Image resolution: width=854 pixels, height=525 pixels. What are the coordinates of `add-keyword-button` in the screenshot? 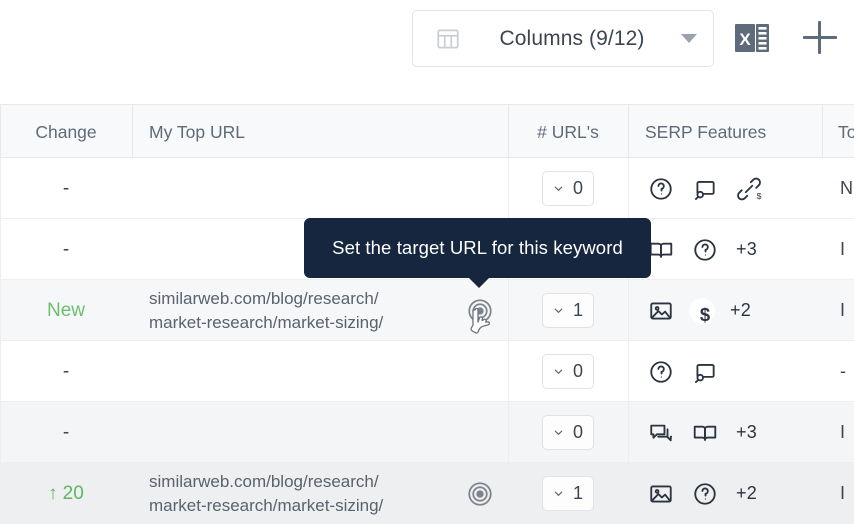 It's located at (820, 38).